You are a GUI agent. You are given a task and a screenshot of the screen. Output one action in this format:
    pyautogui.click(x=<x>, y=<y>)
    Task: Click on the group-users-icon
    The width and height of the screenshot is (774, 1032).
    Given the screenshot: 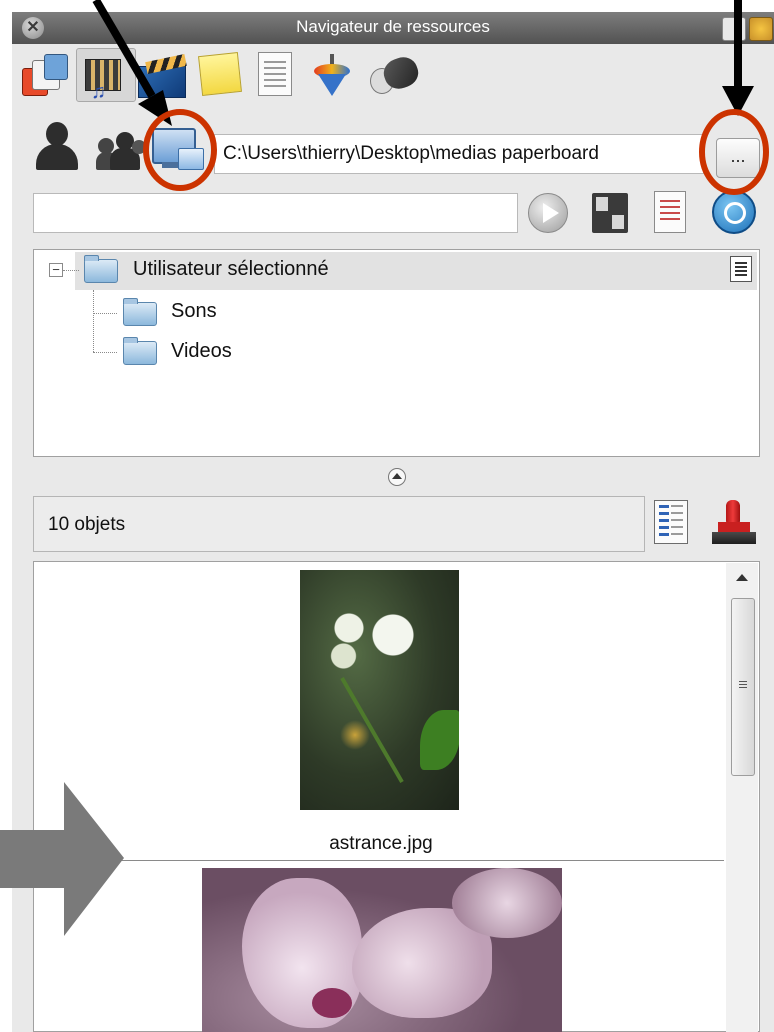 What is the action you would take?
    pyautogui.click(x=122, y=150)
    